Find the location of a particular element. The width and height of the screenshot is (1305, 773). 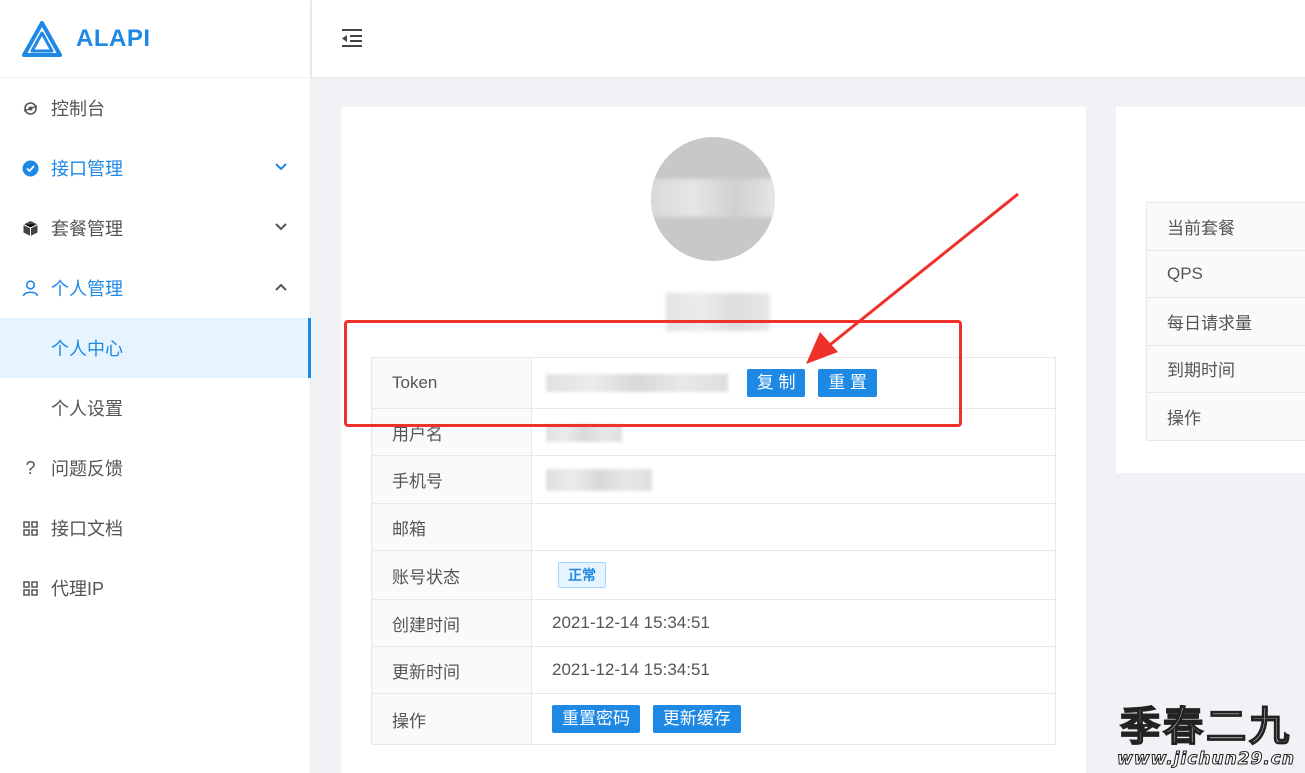

sidebar-item-proxy-ip: 代理IP is located at coordinates (155, 588).